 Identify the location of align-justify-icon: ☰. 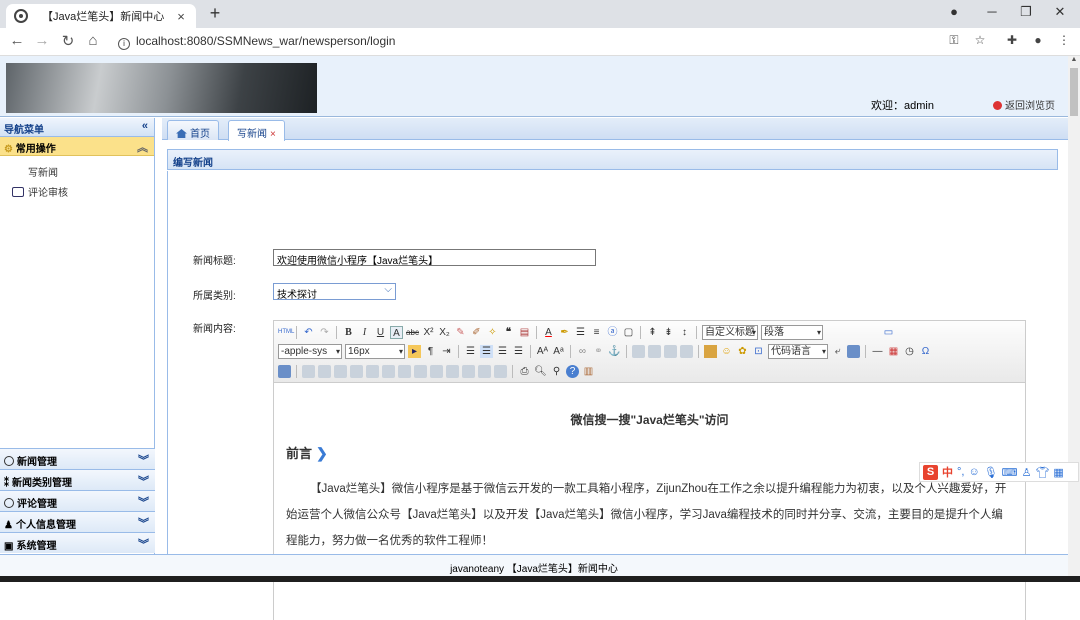
(518, 351).